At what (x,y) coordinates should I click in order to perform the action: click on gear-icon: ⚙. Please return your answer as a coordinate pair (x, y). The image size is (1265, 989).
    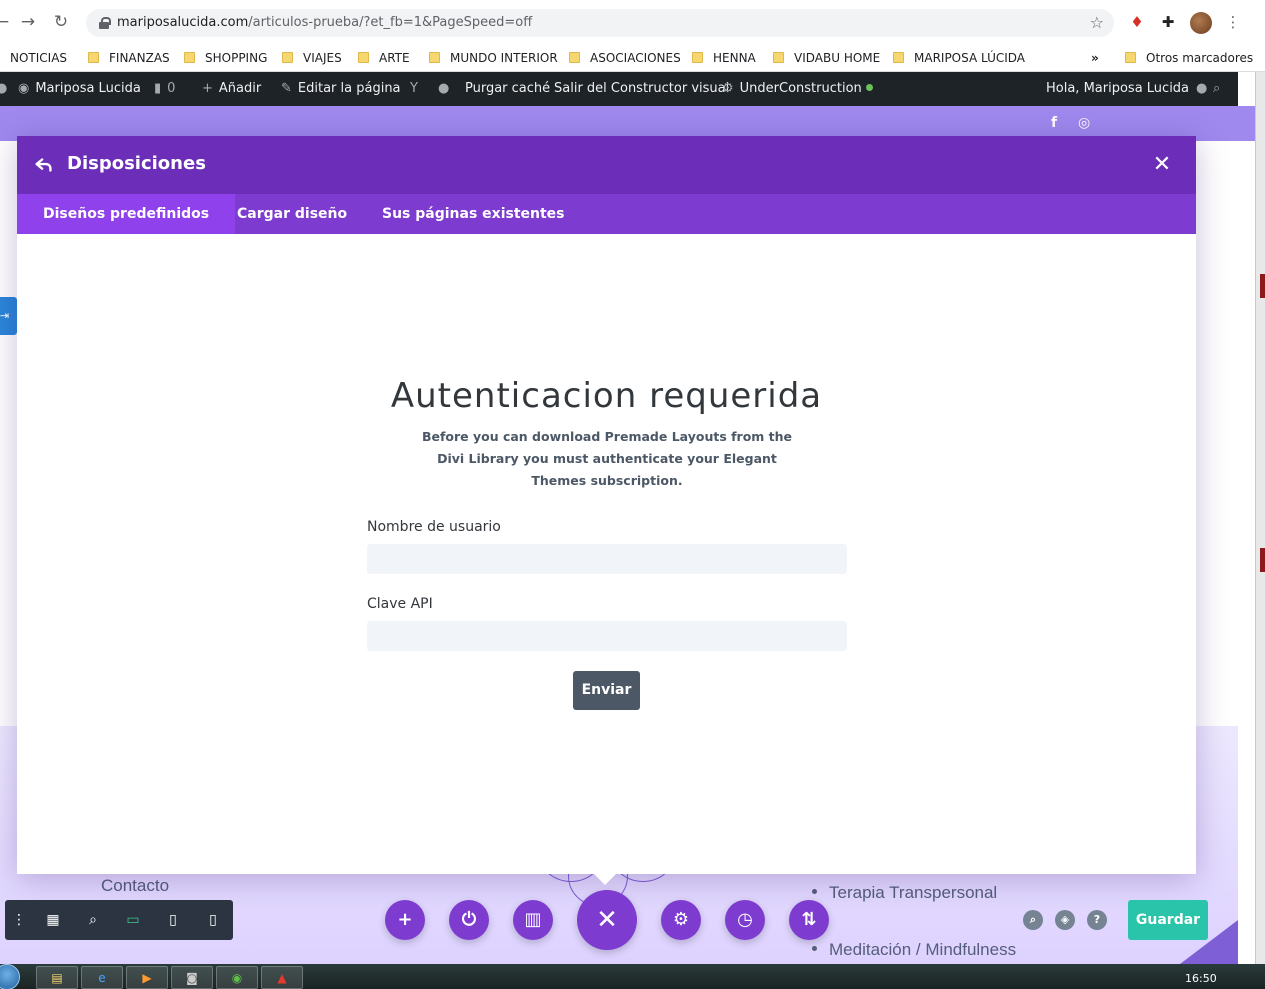
    Looking at the image, I should click on (728, 88).